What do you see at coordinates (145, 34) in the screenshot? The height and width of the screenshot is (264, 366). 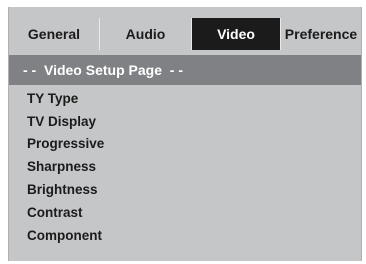 I see `tab-audio: Audio` at bounding box center [145, 34].